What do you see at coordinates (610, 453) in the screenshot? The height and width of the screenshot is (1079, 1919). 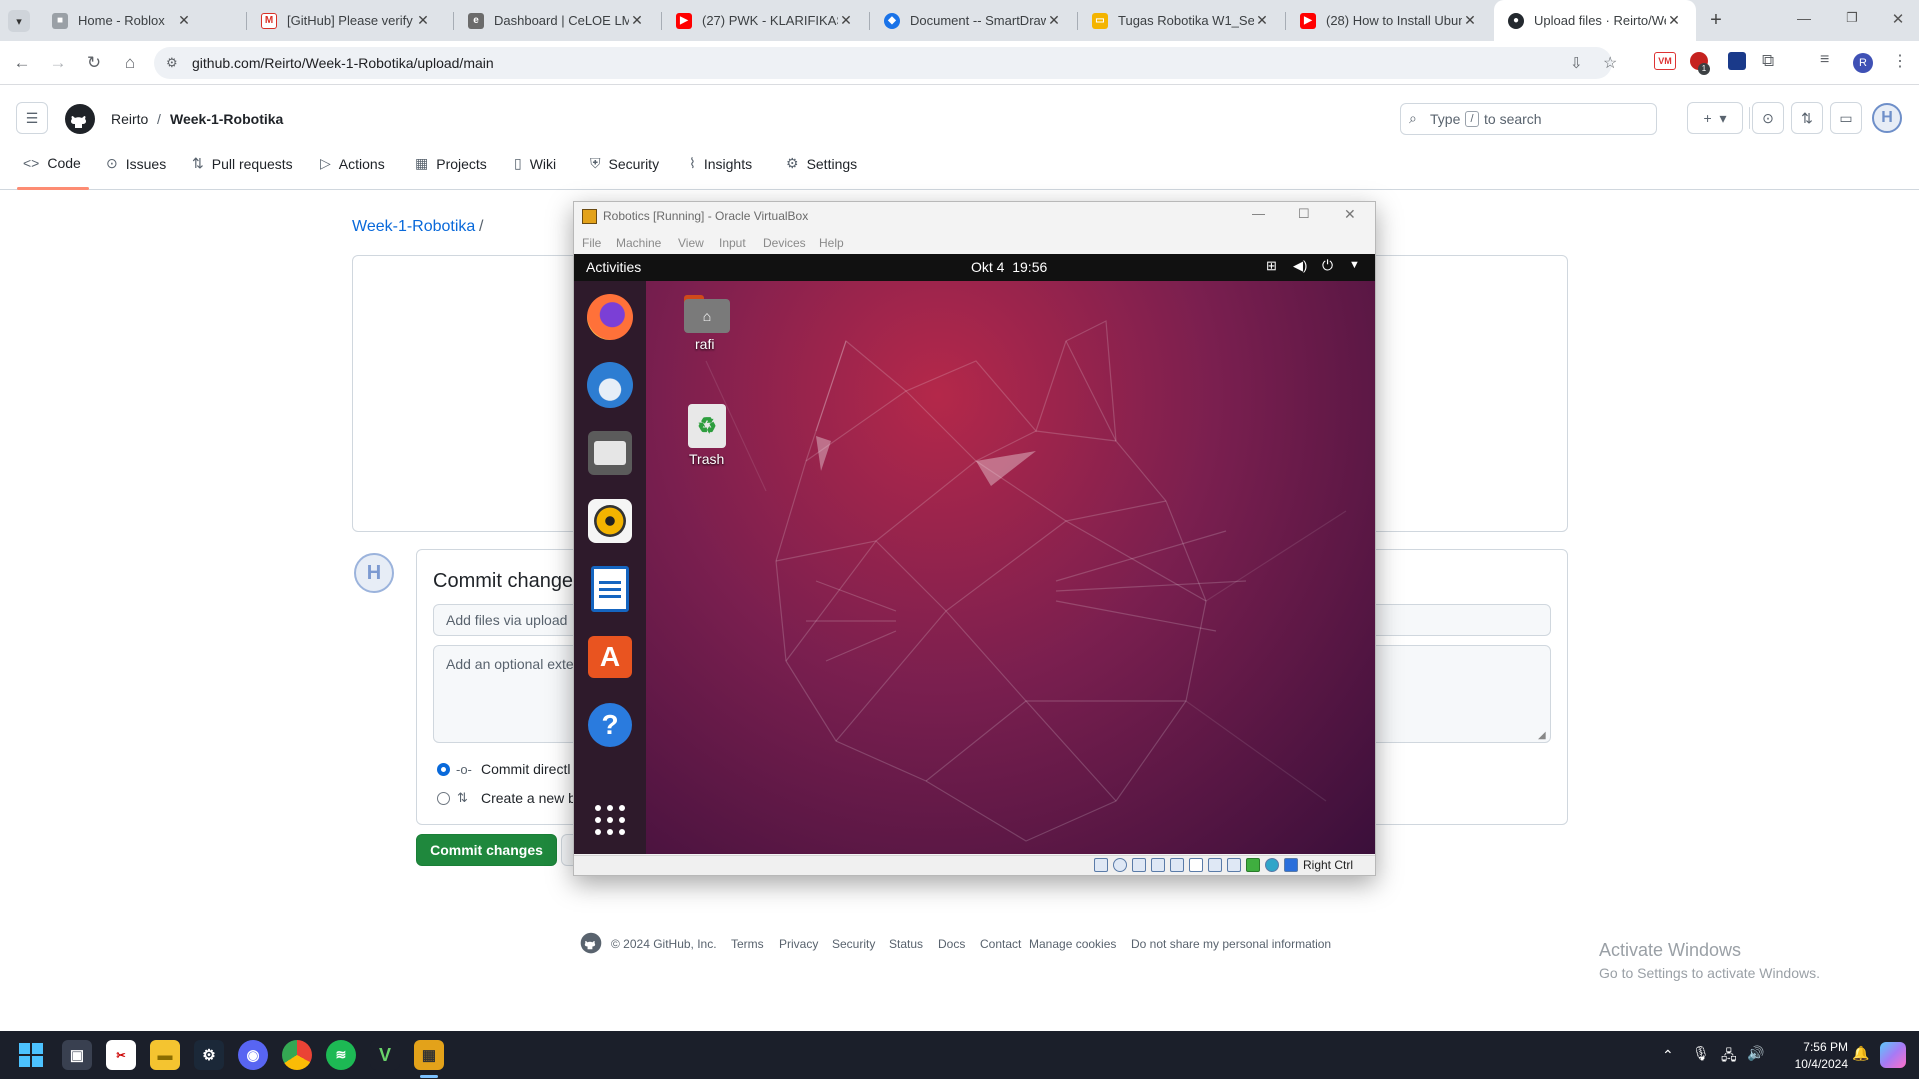 I see `files-icon` at bounding box center [610, 453].